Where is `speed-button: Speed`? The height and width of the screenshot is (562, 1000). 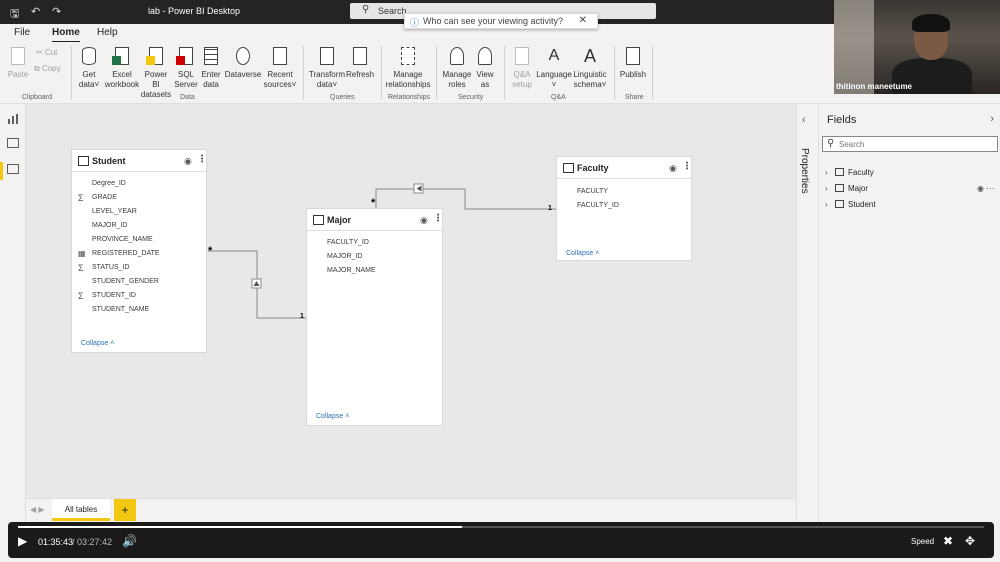 speed-button: Speed is located at coordinates (922, 541).